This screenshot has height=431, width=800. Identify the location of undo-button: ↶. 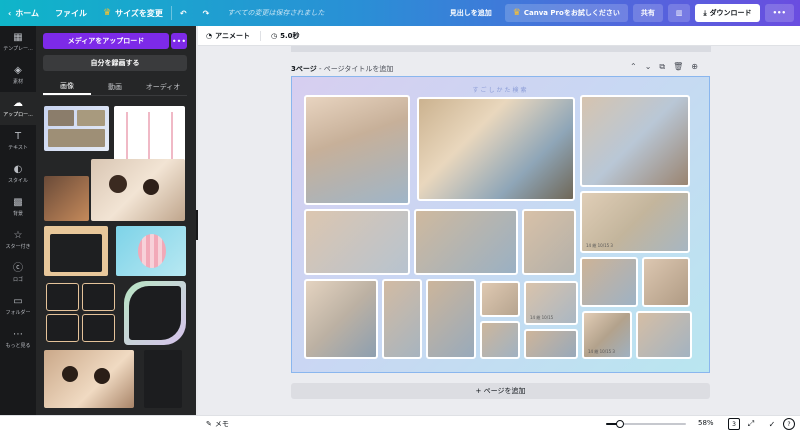
(183, 13).